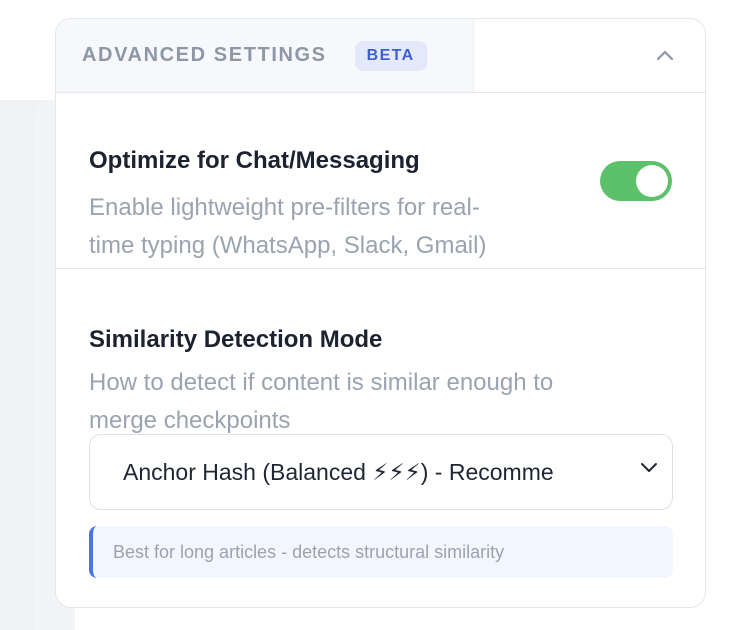 The width and height of the screenshot is (730, 630). Describe the element at coordinates (652, 181) in the screenshot. I see `toggle-knob` at that location.